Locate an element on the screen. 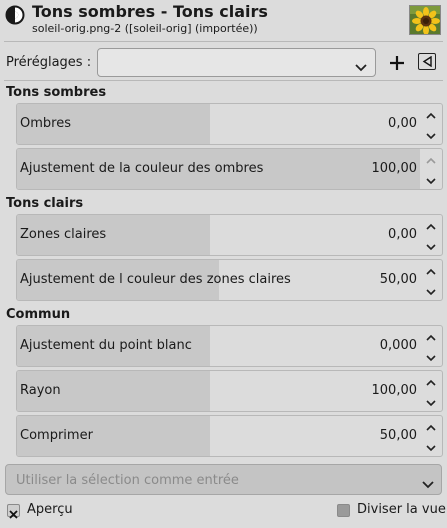 The height and width of the screenshot is (528, 447). slider-white-point-adjust: Ajustement du point blanc 0,000 is located at coordinates (229, 346).